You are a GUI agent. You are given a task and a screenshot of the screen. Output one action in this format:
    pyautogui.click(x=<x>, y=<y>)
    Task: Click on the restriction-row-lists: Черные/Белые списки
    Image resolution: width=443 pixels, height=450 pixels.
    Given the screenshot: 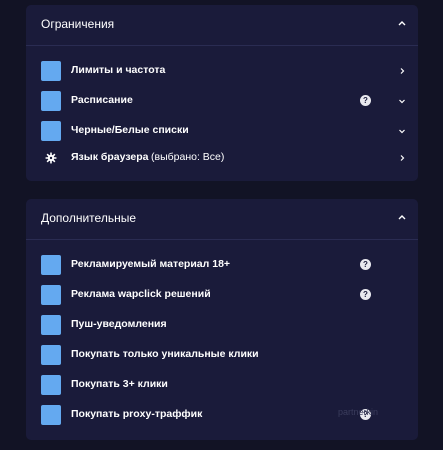 What is the action you would take?
    pyautogui.click(x=222, y=131)
    